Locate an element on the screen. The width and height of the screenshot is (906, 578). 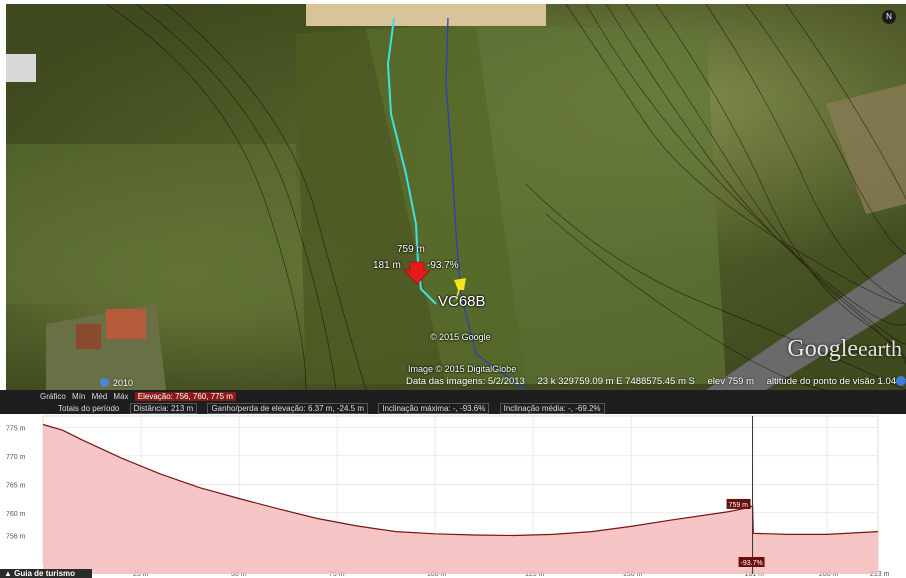
max-toggle: Máx is located at coordinates (120, 396).